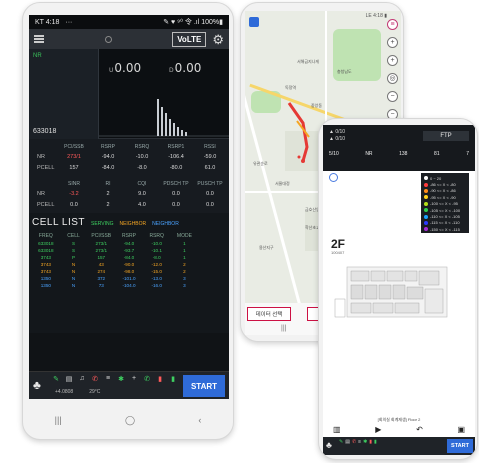 The width and height of the screenshot is (479, 463). Describe the element at coordinates (45, 235) in the screenshot. I see `cell: FREQ` at that location.